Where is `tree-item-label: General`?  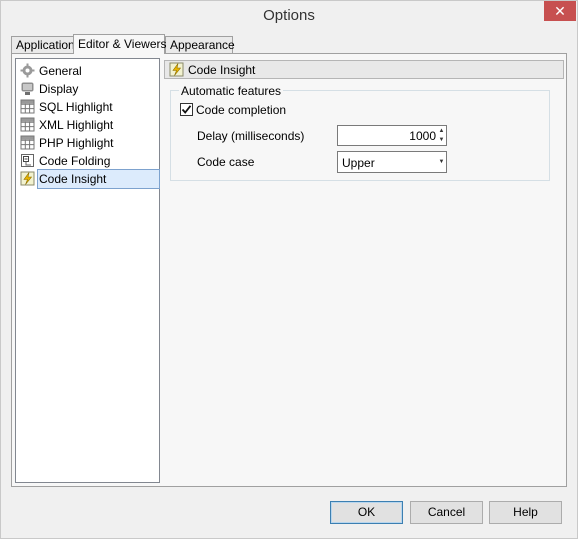
tree-item-label: General is located at coordinates (60, 71).